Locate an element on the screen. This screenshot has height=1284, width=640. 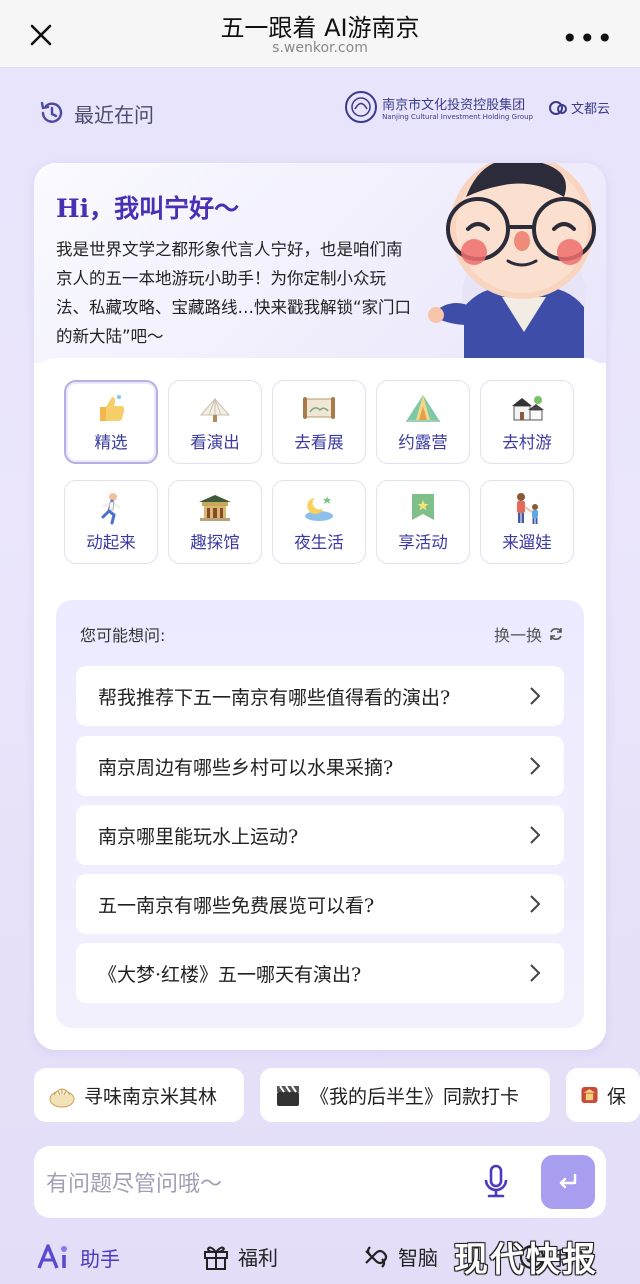
family-icon is located at coordinates (527, 508).